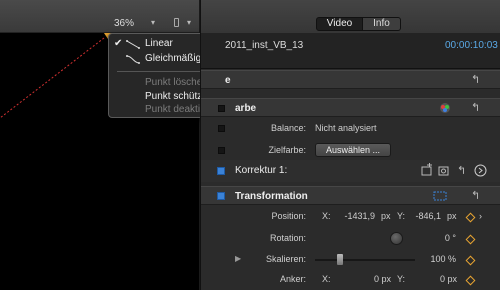 Image resolution: width=500 pixels, height=290 pixels. Describe the element at coordinates (396, 238) in the screenshot. I see `rotation-dial` at that location.